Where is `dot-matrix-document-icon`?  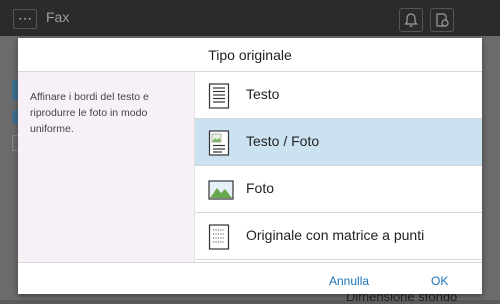
dot-matrix-document-icon is located at coordinates (219, 239).